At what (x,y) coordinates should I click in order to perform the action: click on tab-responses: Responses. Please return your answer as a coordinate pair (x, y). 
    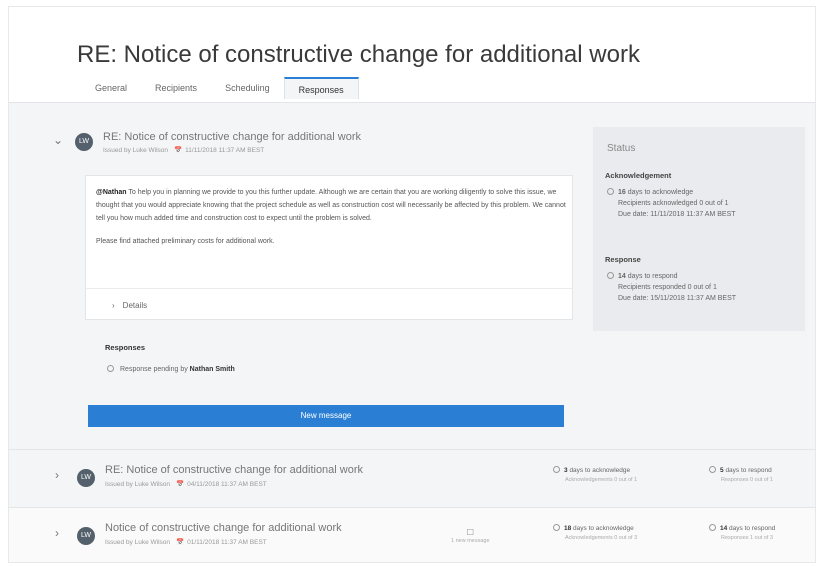
    Looking at the image, I should click on (321, 88).